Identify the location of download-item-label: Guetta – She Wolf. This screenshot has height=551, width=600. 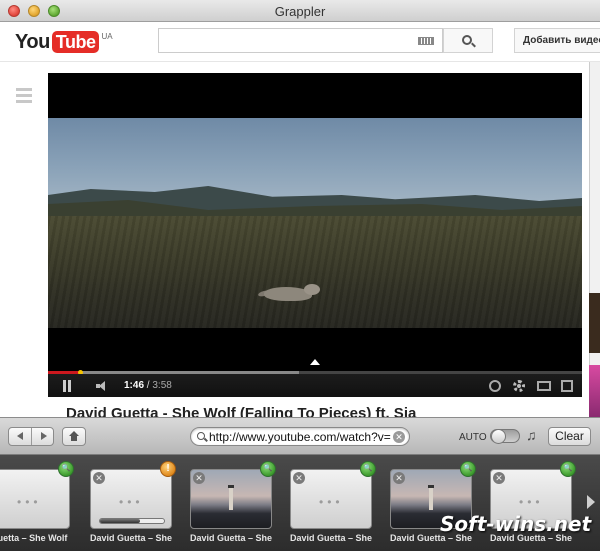
(34, 538).